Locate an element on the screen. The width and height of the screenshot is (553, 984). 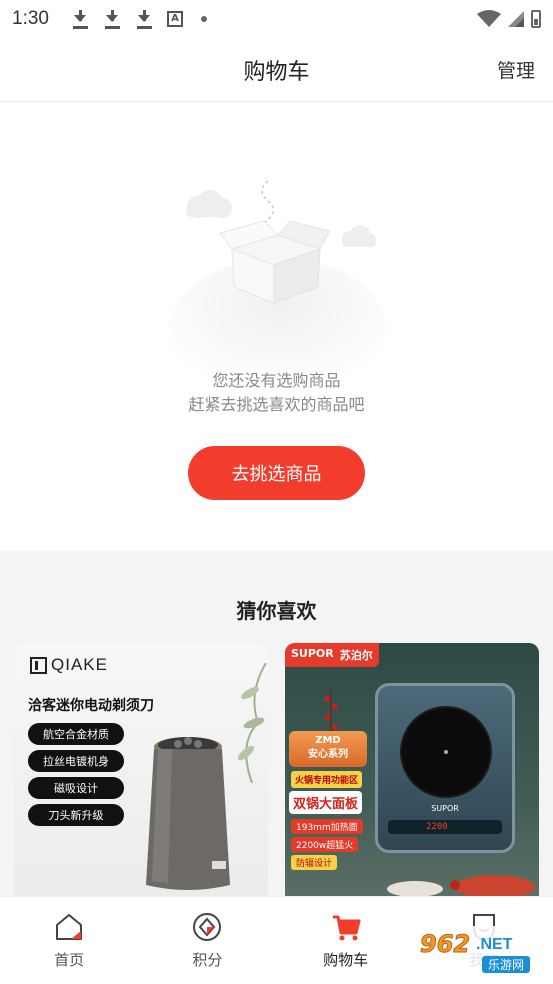
cooktop-control-panel: 2200 is located at coordinates (445, 827).